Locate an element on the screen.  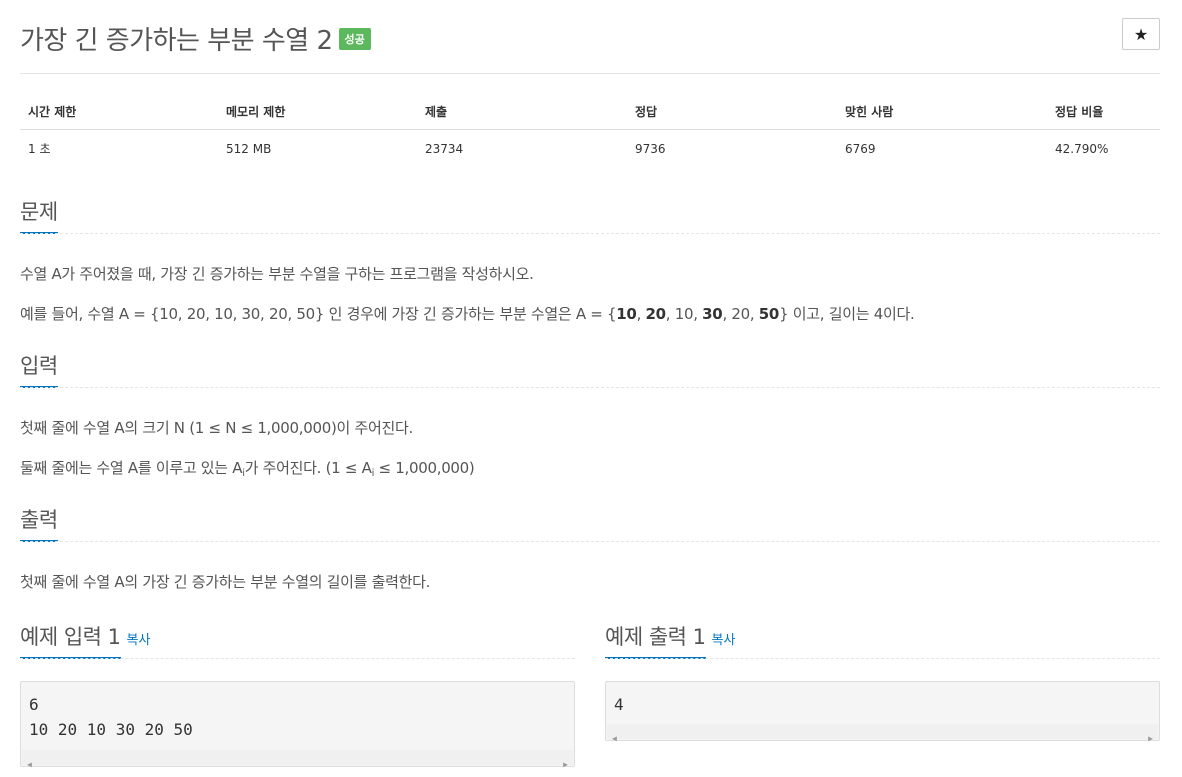
solved-users-value: 6769 is located at coordinates (860, 148).